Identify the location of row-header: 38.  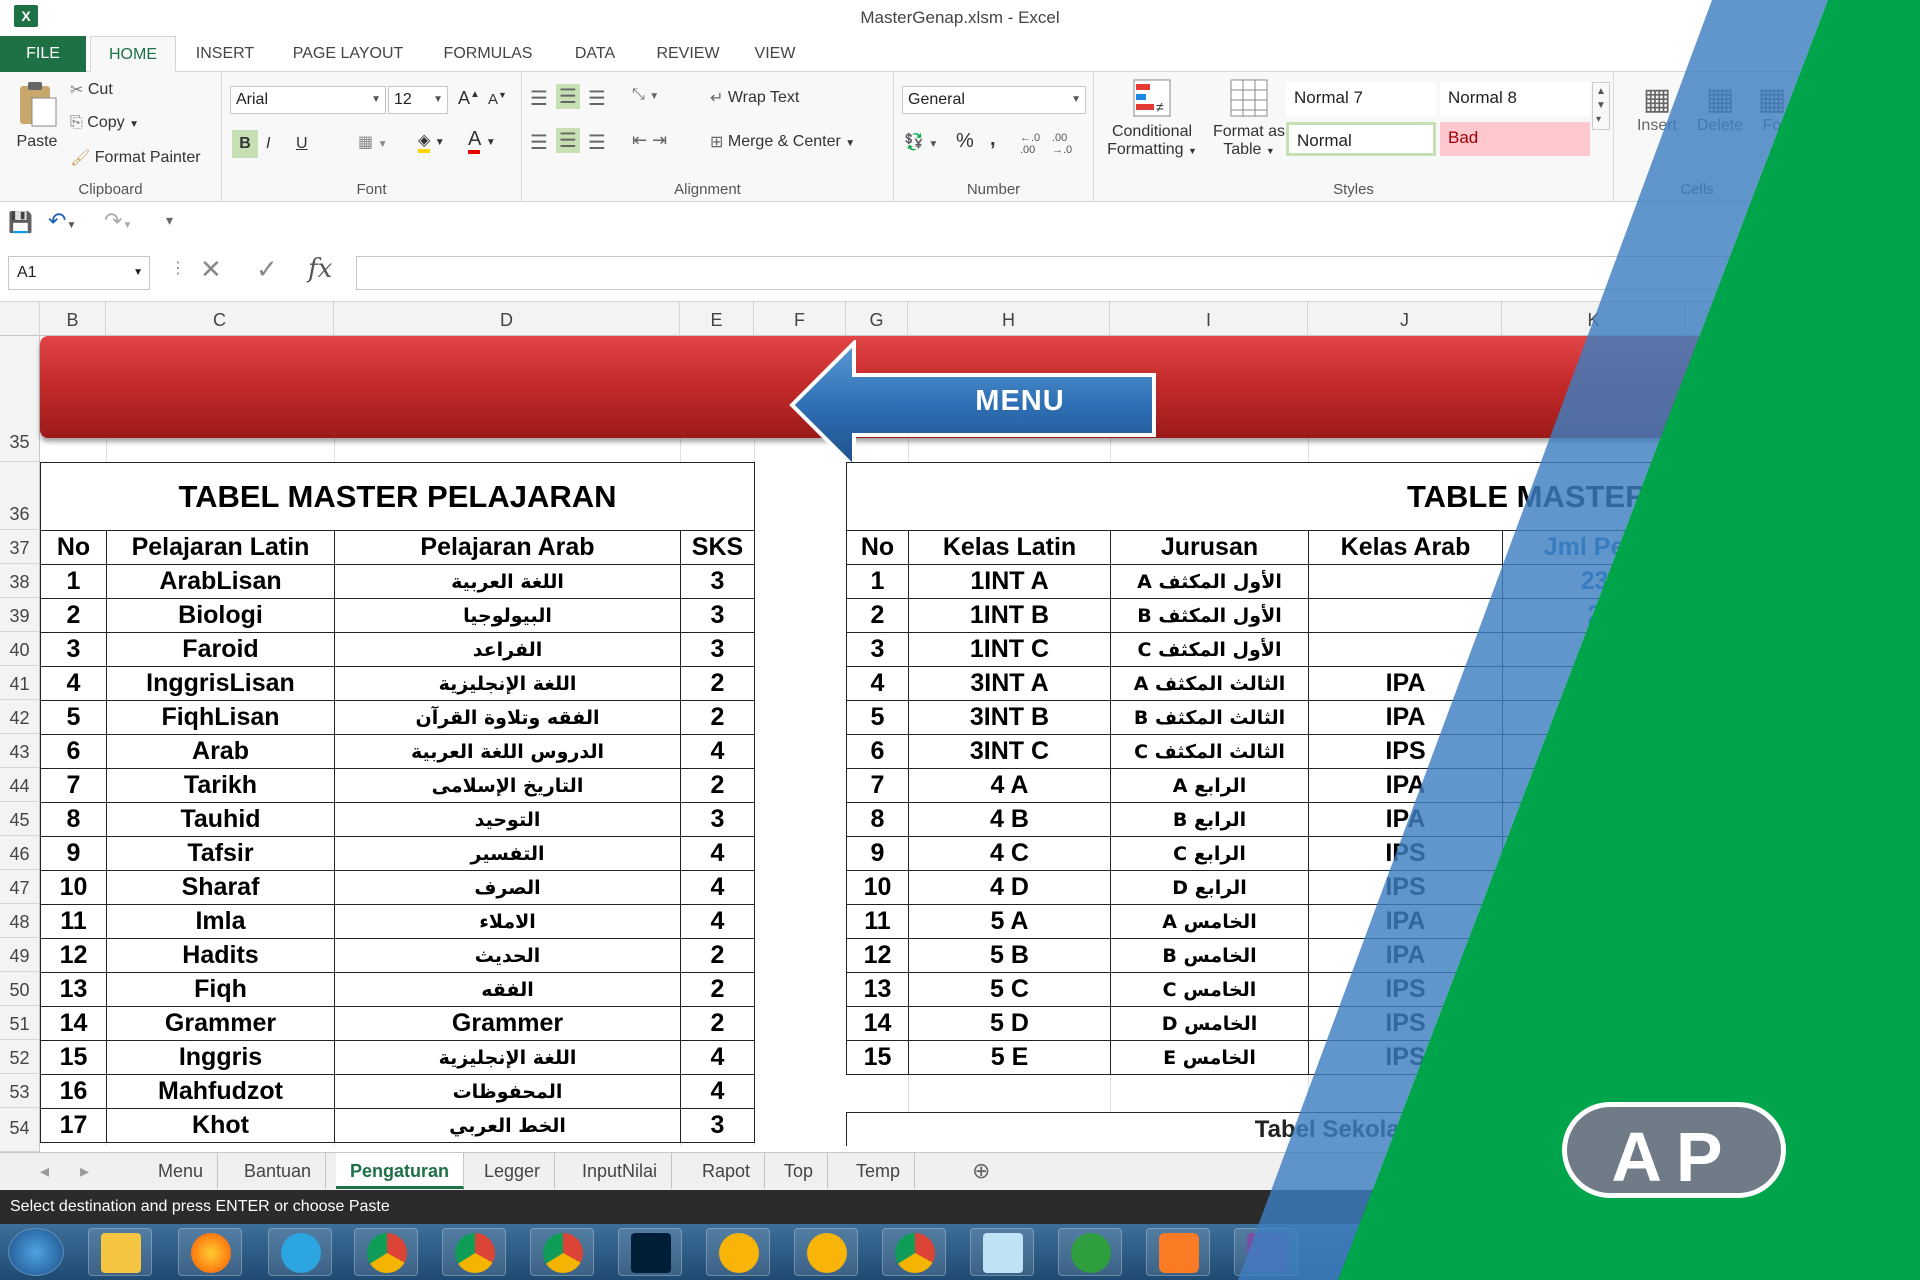
(20, 581).